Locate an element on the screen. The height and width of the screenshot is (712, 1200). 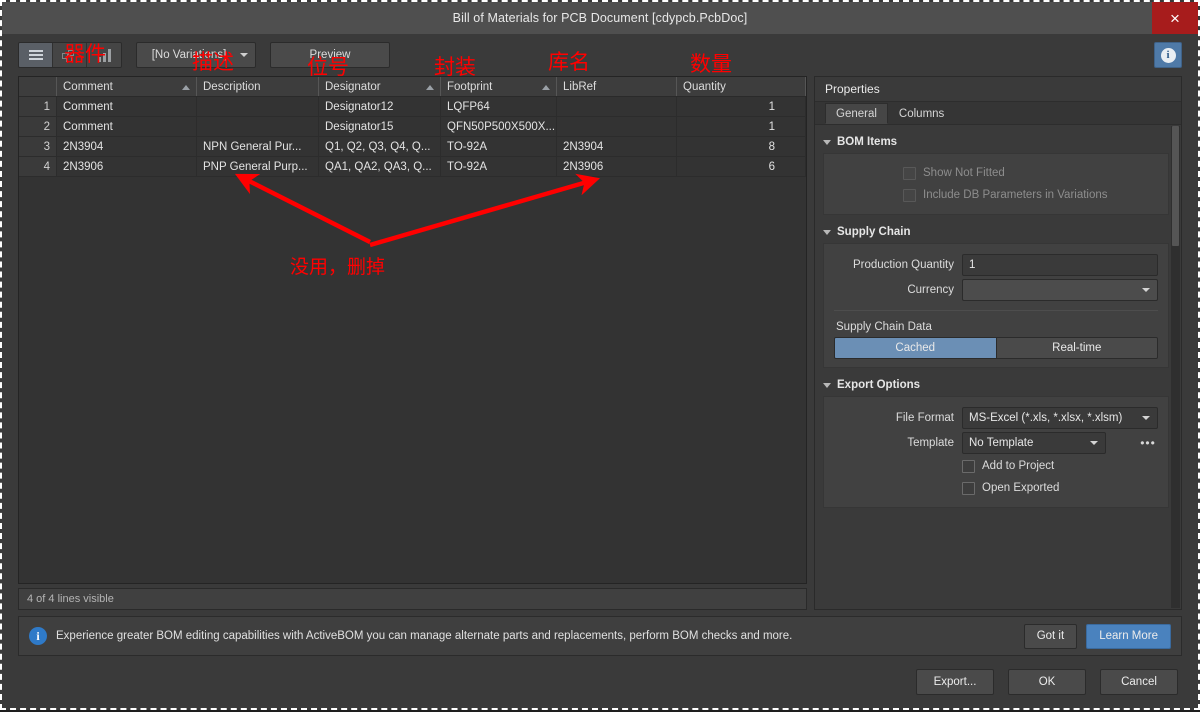
column-header-comment: Comment is located at coordinates (127, 86).